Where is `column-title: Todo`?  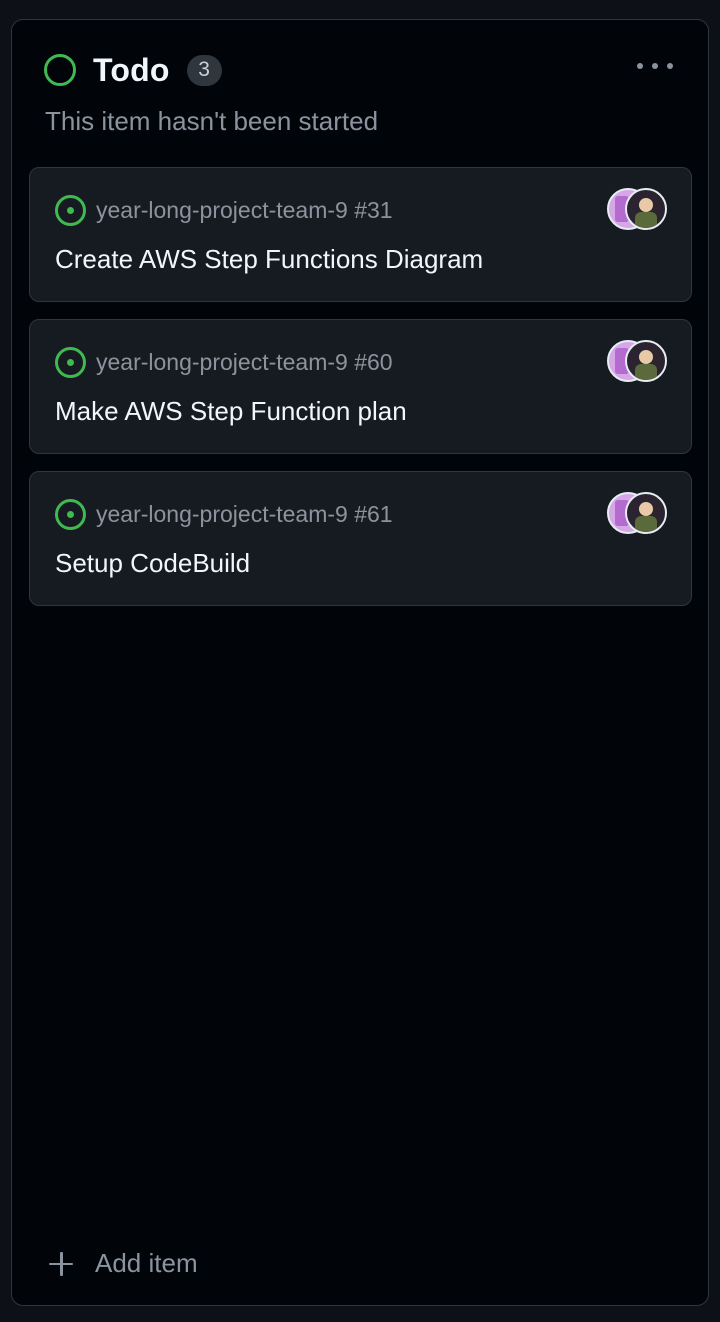 column-title: Todo is located at coordinates (131, 69).